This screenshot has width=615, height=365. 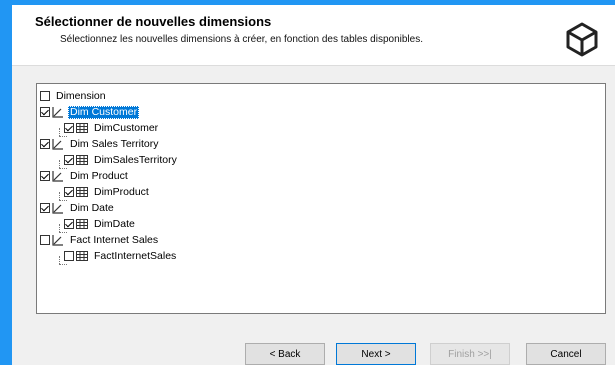 What do you see at coordinates (69, 224) in the screenshot?
I see `dimdate-checkbox` at bounding box center [69, 224].